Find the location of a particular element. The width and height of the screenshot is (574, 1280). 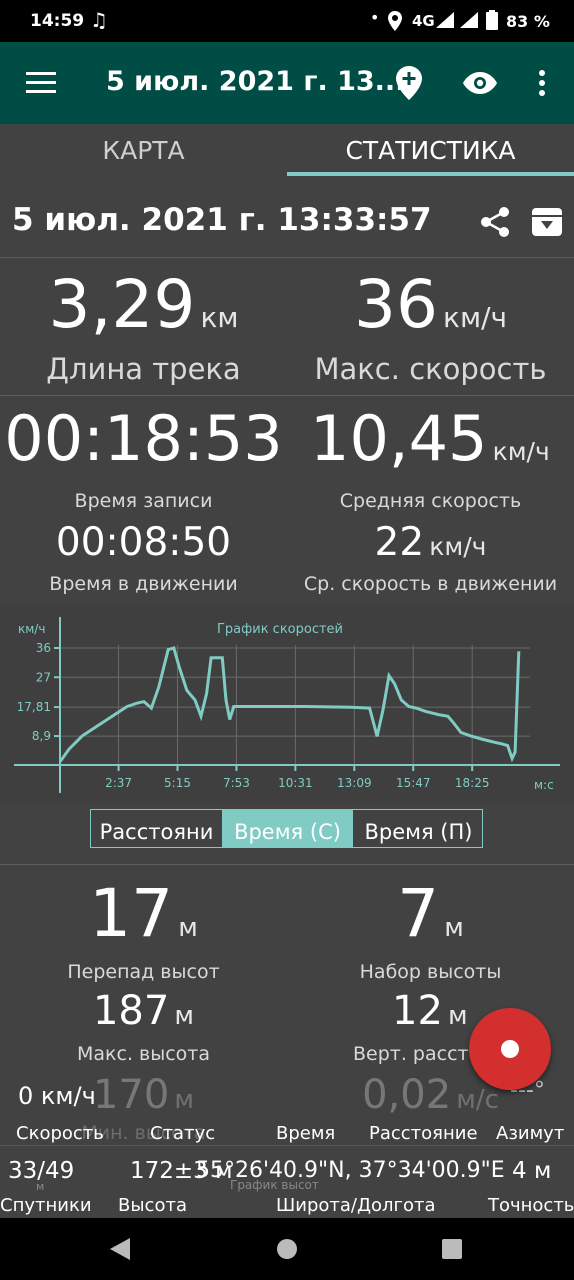

time-label: Время is located at coordinates (306, 1133).